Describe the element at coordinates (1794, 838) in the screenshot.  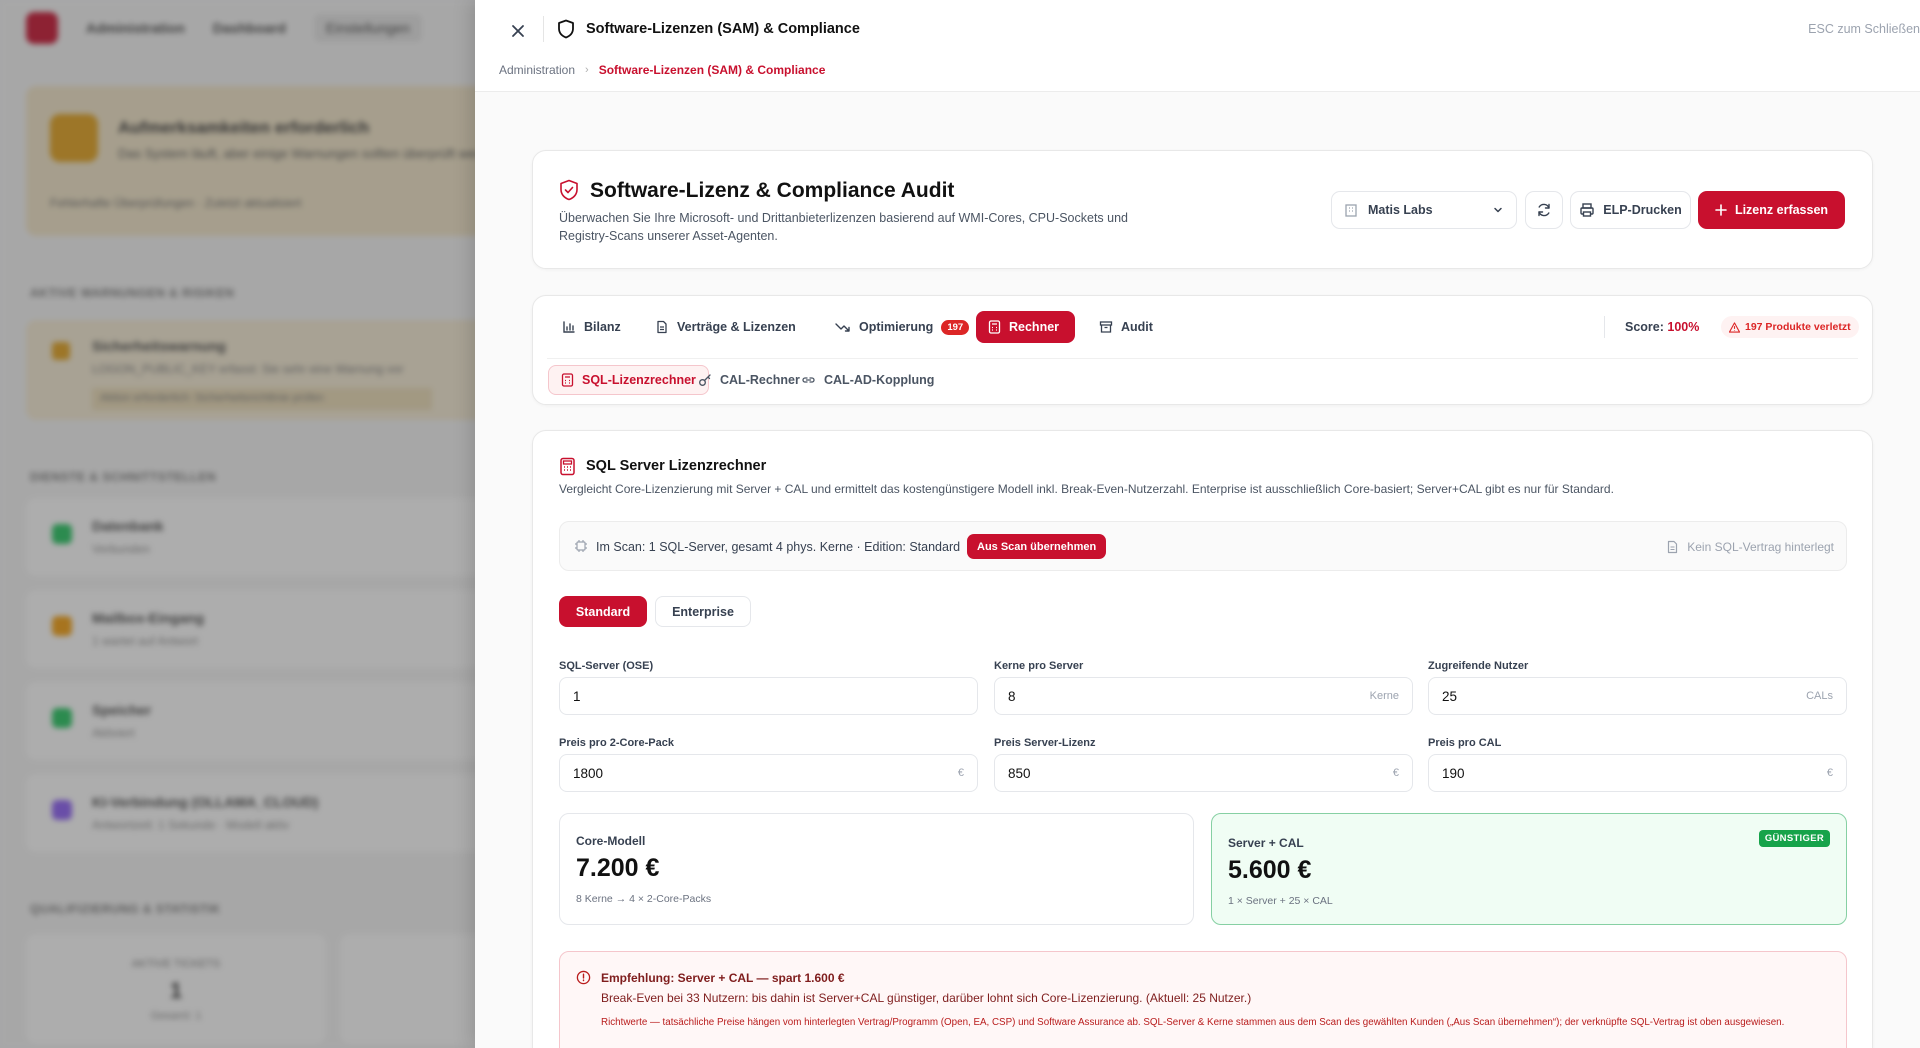
I see `cheaper-badge: GÜNSTIGER` at that location.